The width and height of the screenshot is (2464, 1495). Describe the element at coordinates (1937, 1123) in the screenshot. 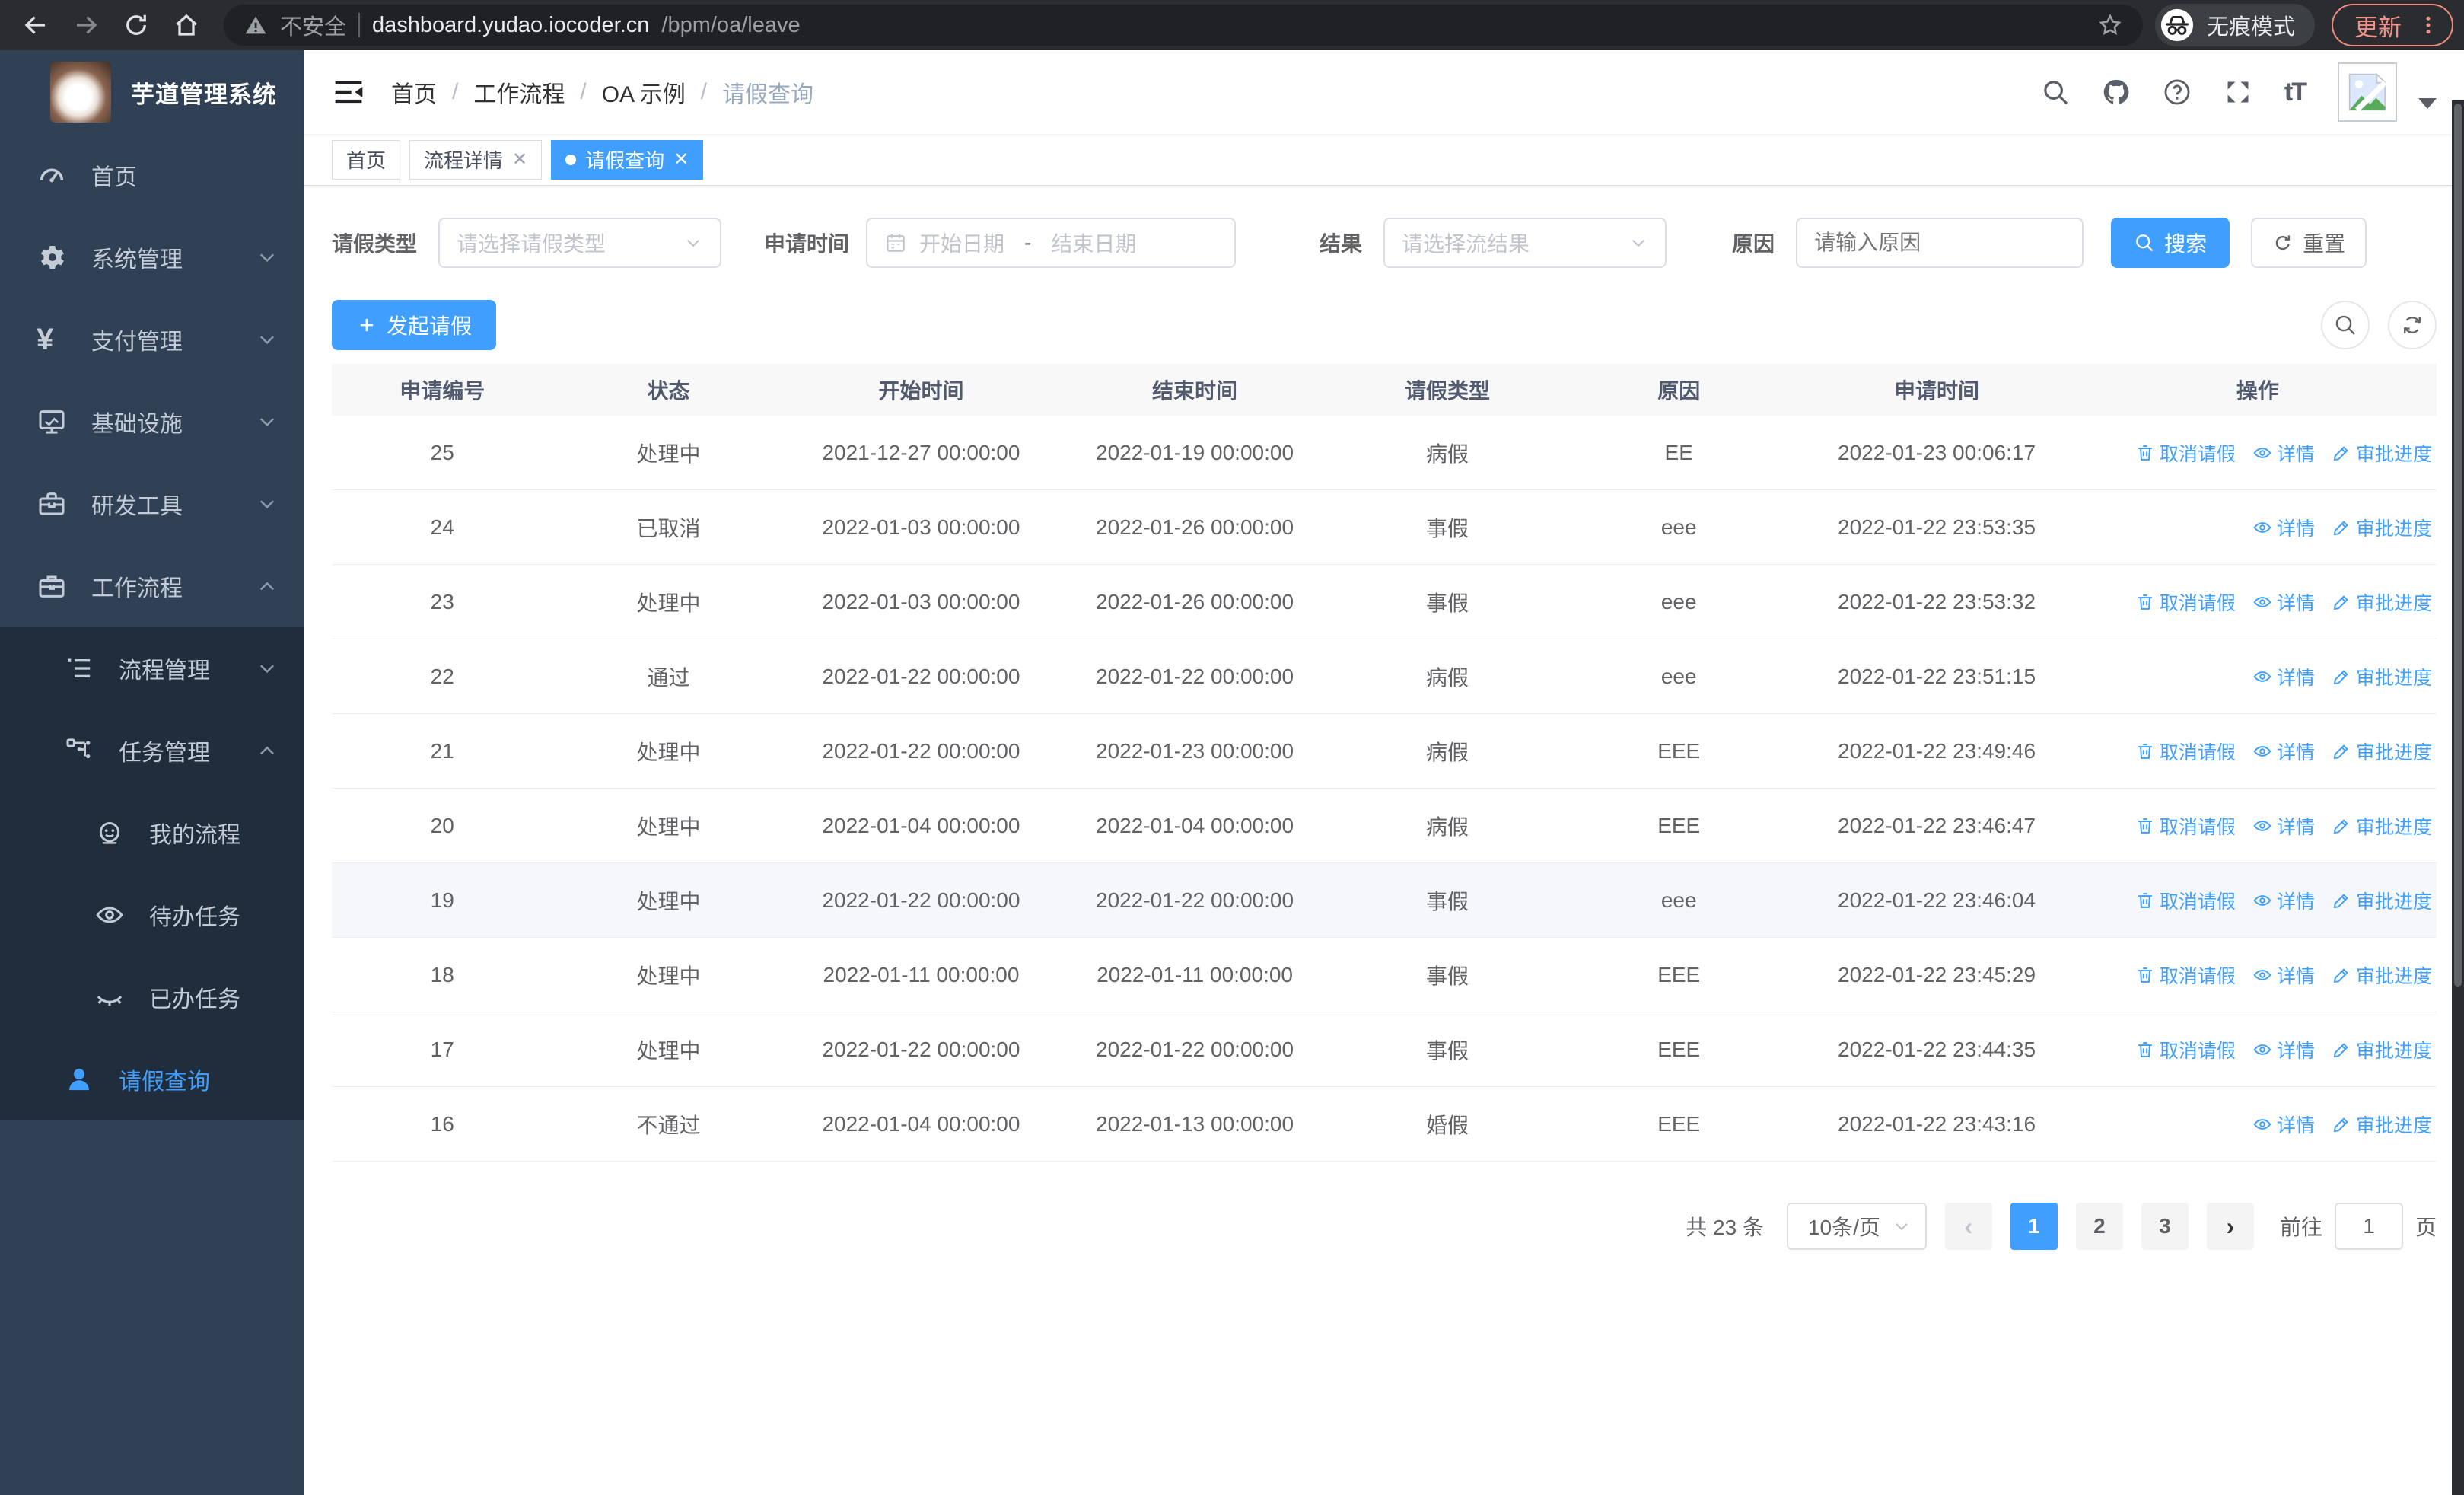

I see `cell-applied: 2022-01-22 23:43:16` at that location.